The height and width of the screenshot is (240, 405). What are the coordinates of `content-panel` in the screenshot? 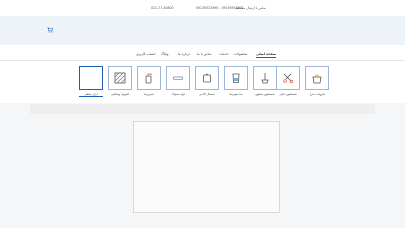 It's located at (206, 167).